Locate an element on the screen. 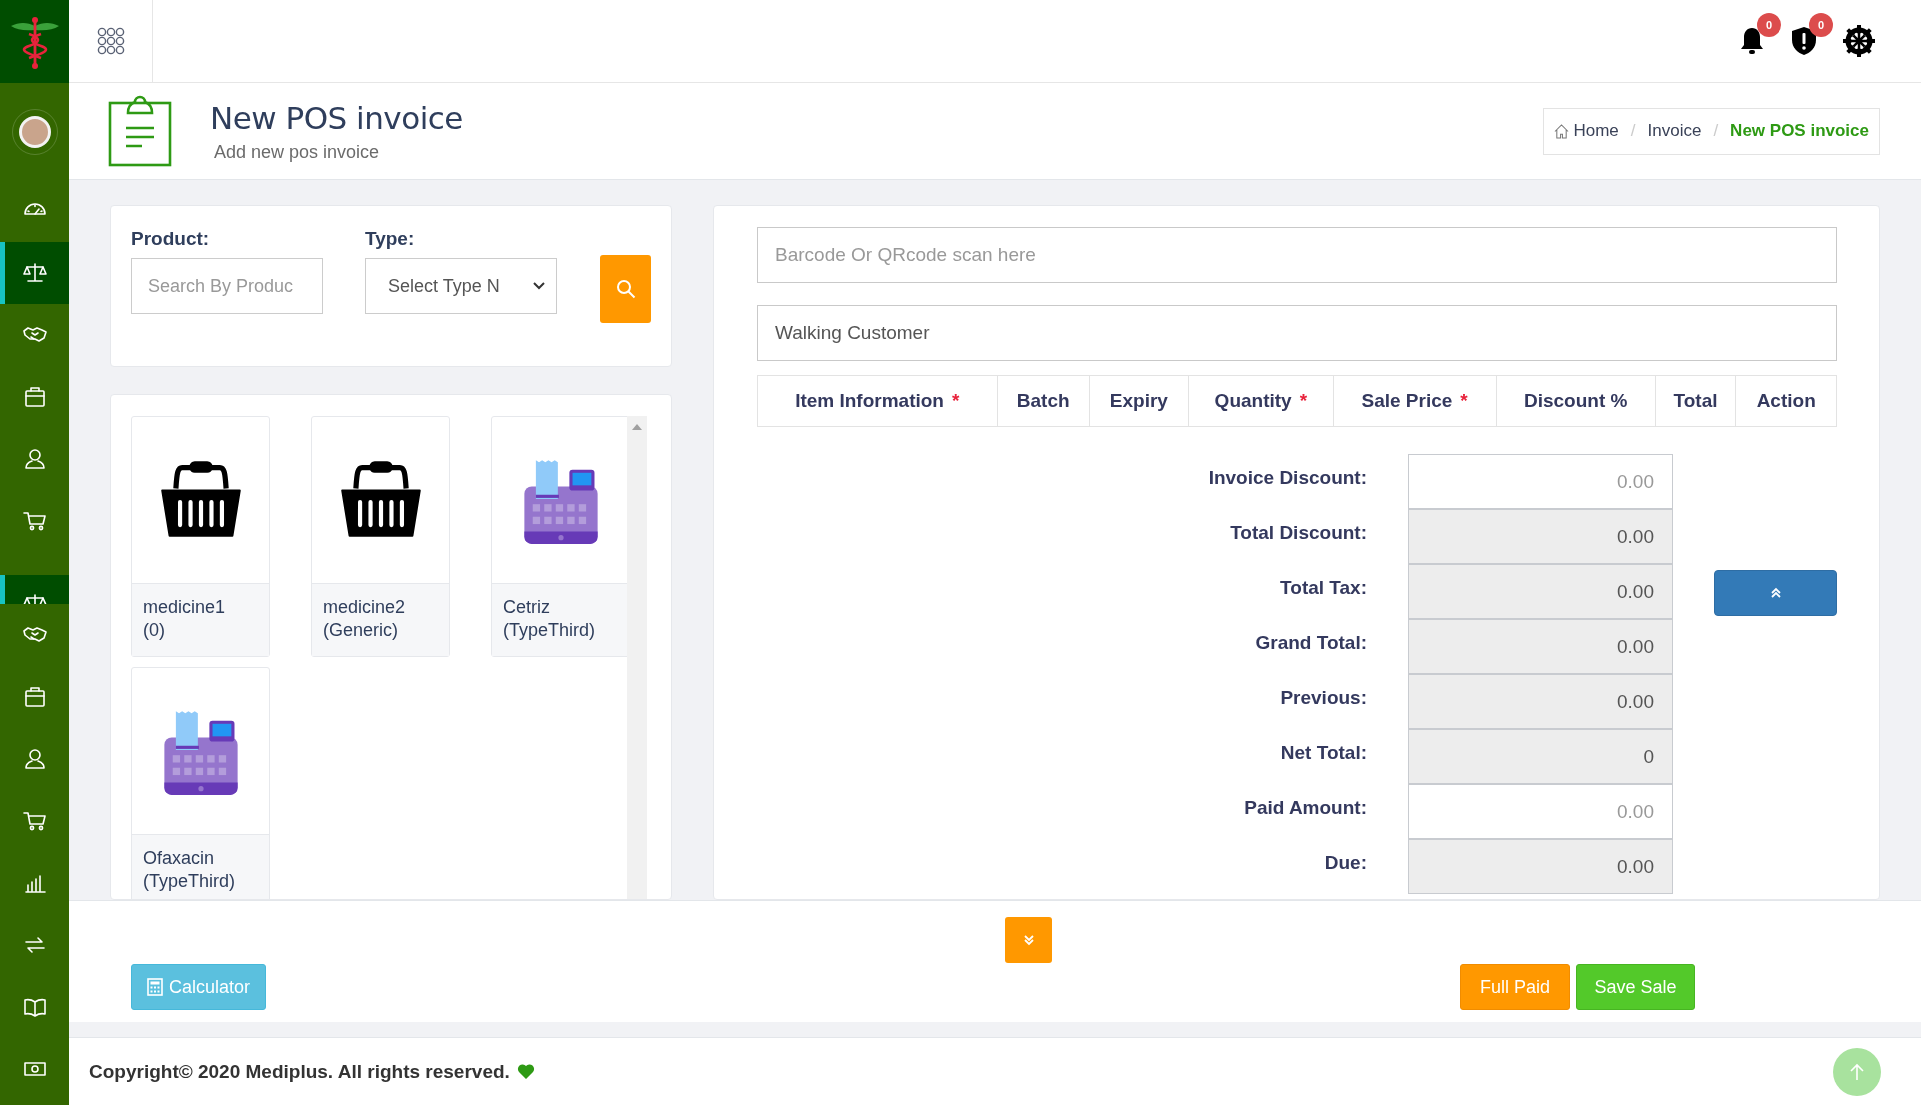 This screenshot has height=1105, width=1921. breadcrumb-link: Invoice is located at coordinates (1674, 131).